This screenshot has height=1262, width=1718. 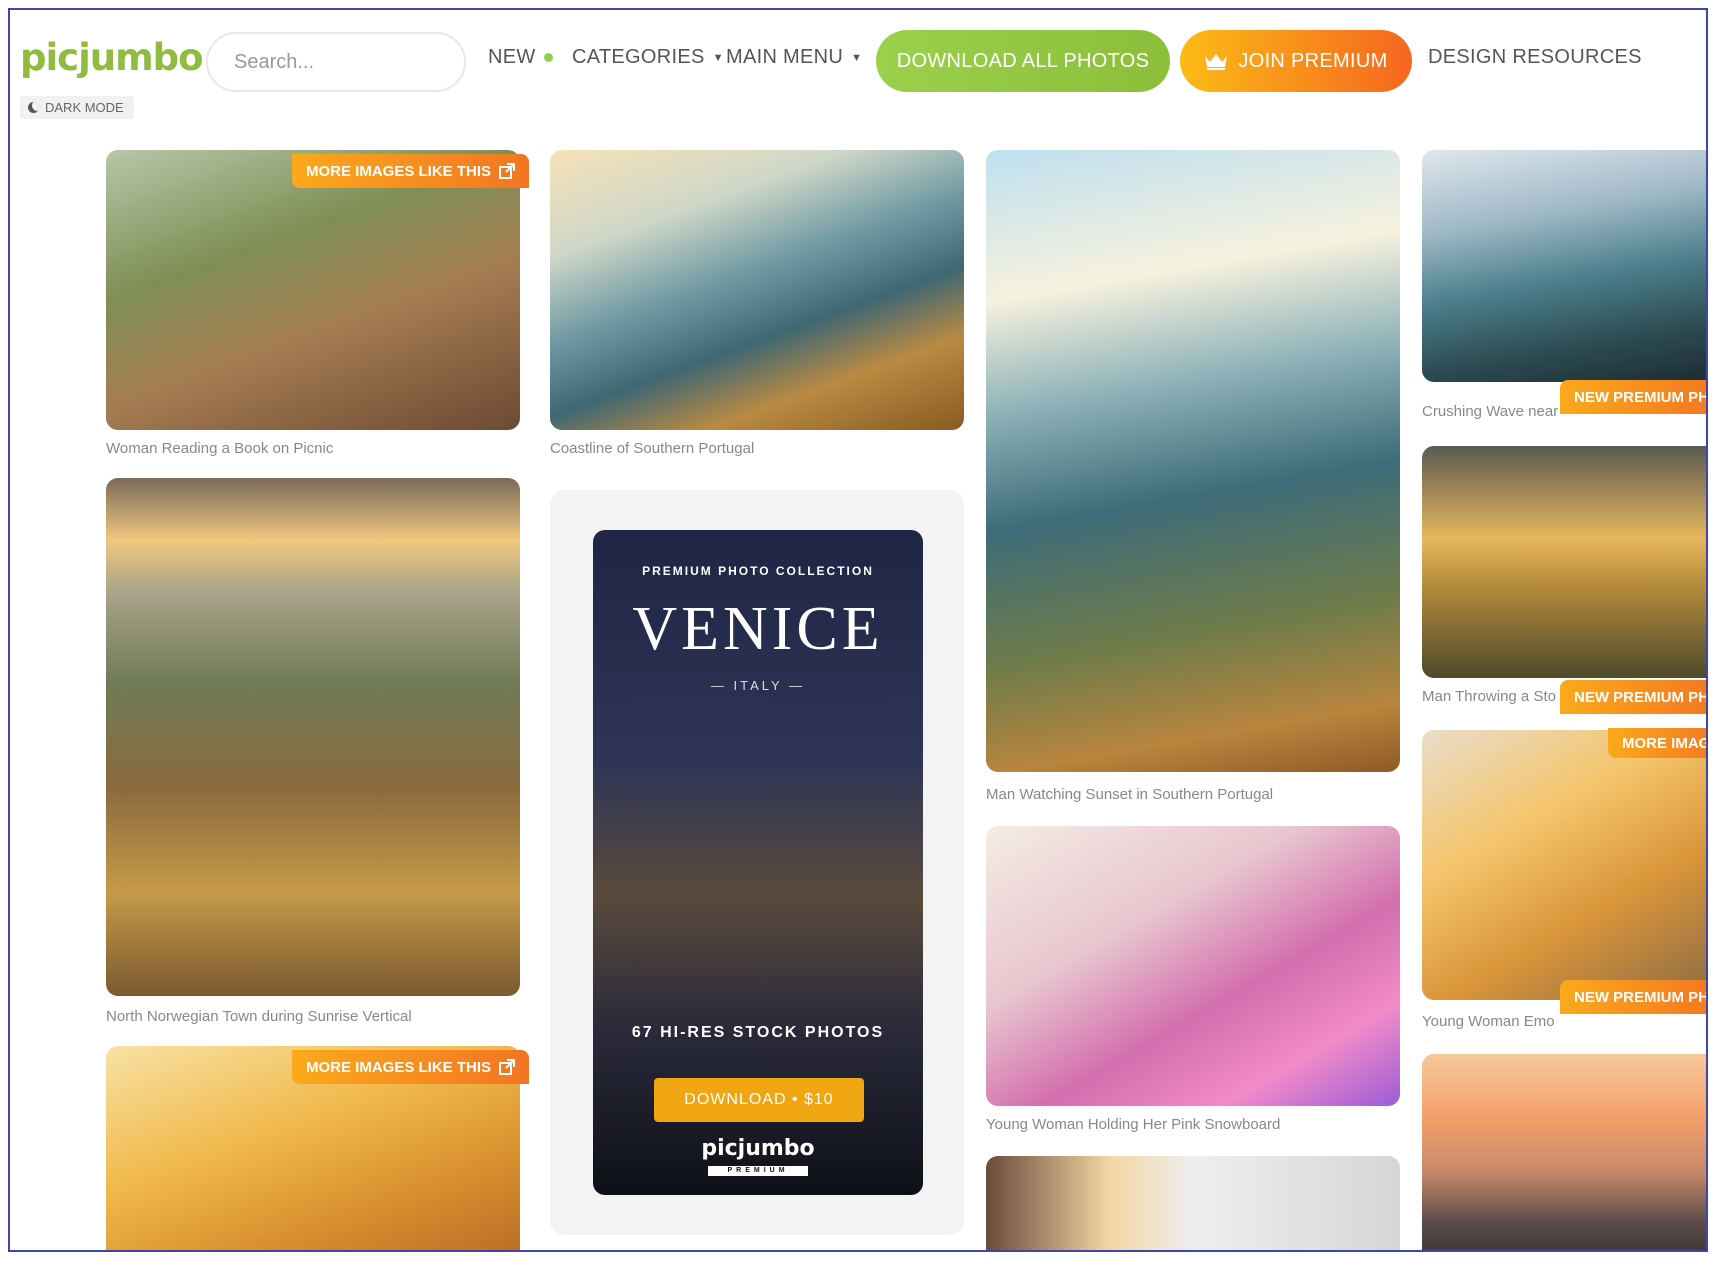 I want to click on photo-caption: Woman Reading a Book on Picnic, so click(x=219, y=448).